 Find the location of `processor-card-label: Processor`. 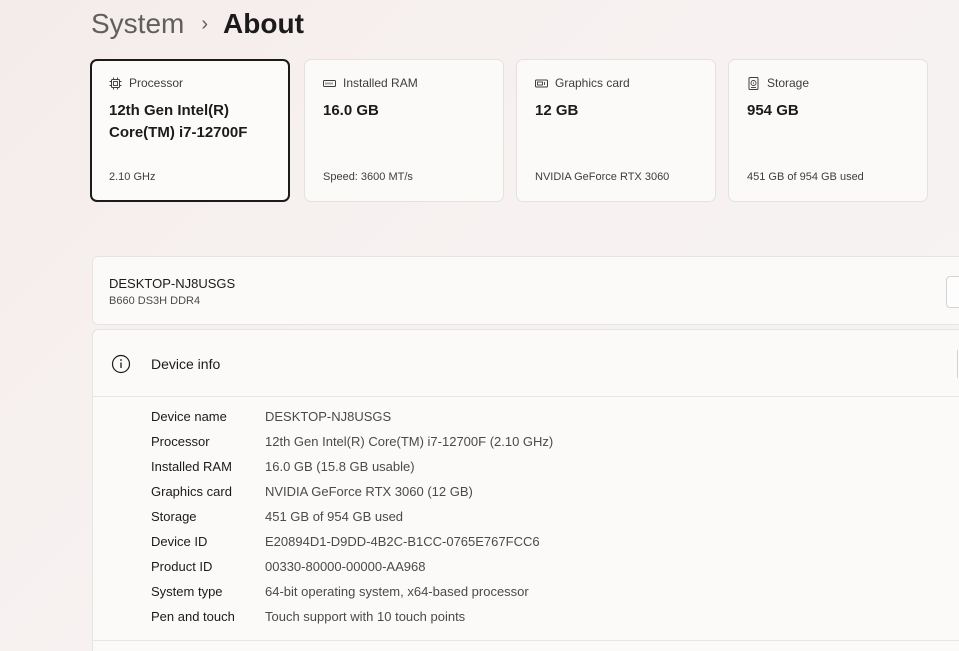

processor-card-label: Processor is located at coordinates (156, 83).